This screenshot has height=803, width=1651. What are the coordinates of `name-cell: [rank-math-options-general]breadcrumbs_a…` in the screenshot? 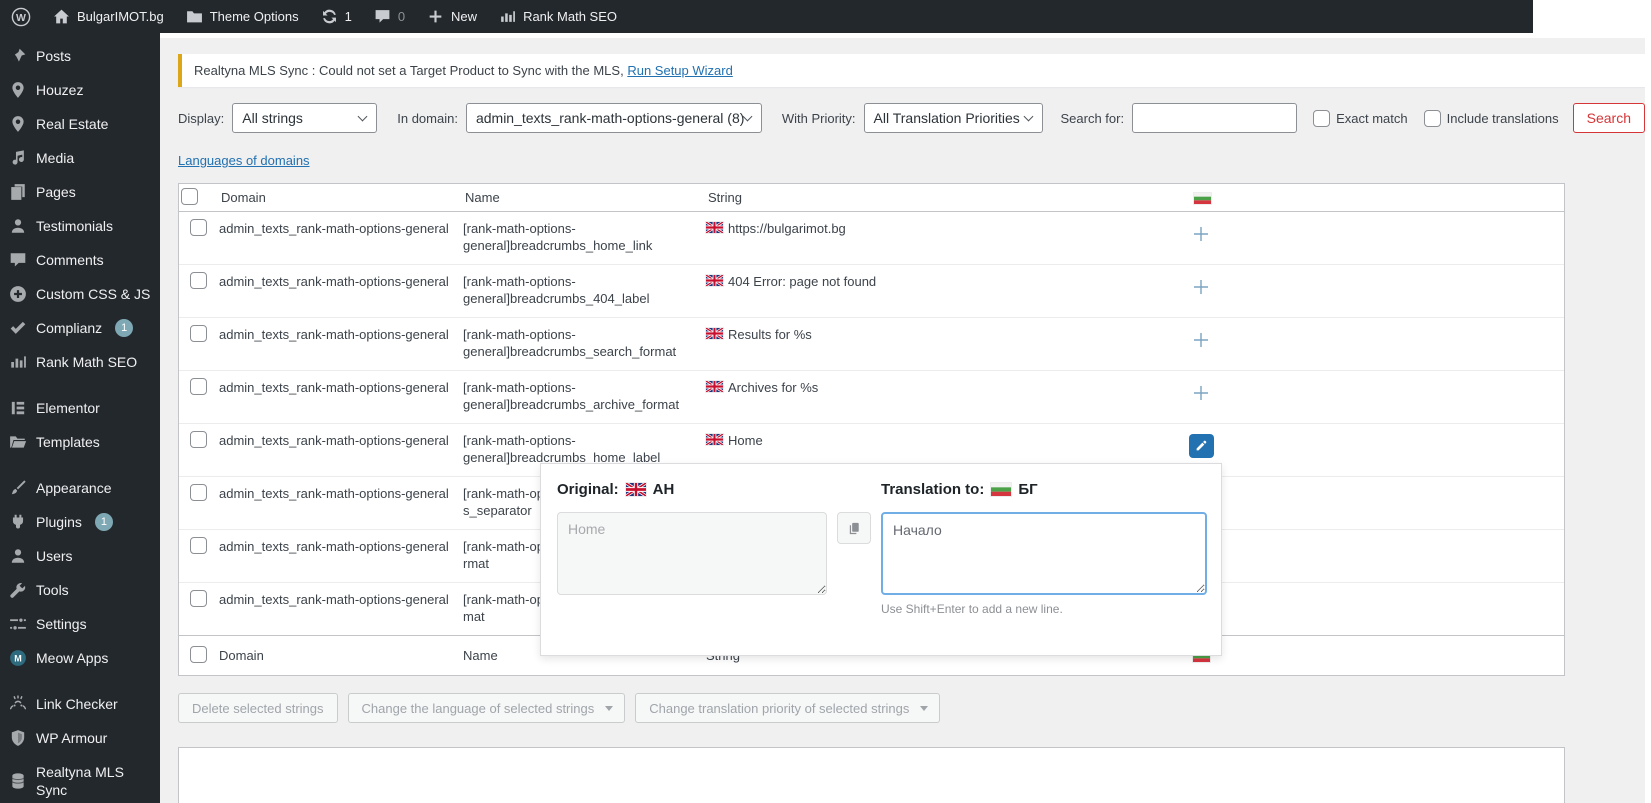 It's located at (571, 396).